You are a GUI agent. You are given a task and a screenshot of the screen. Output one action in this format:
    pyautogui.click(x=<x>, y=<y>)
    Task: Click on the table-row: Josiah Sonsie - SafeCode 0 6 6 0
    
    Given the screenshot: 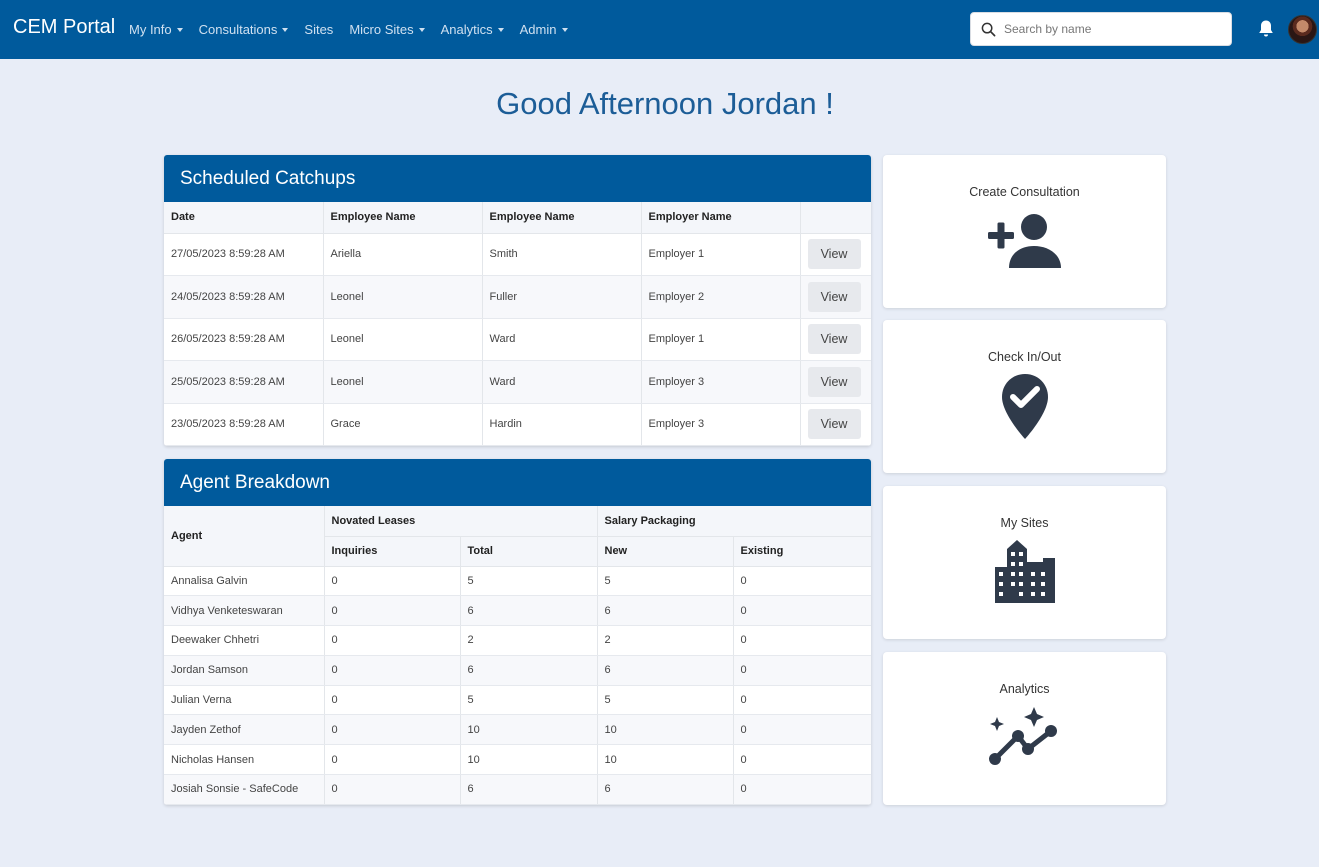 What is the action you would take?
    pyautogui.click(x=517, y=789)
    